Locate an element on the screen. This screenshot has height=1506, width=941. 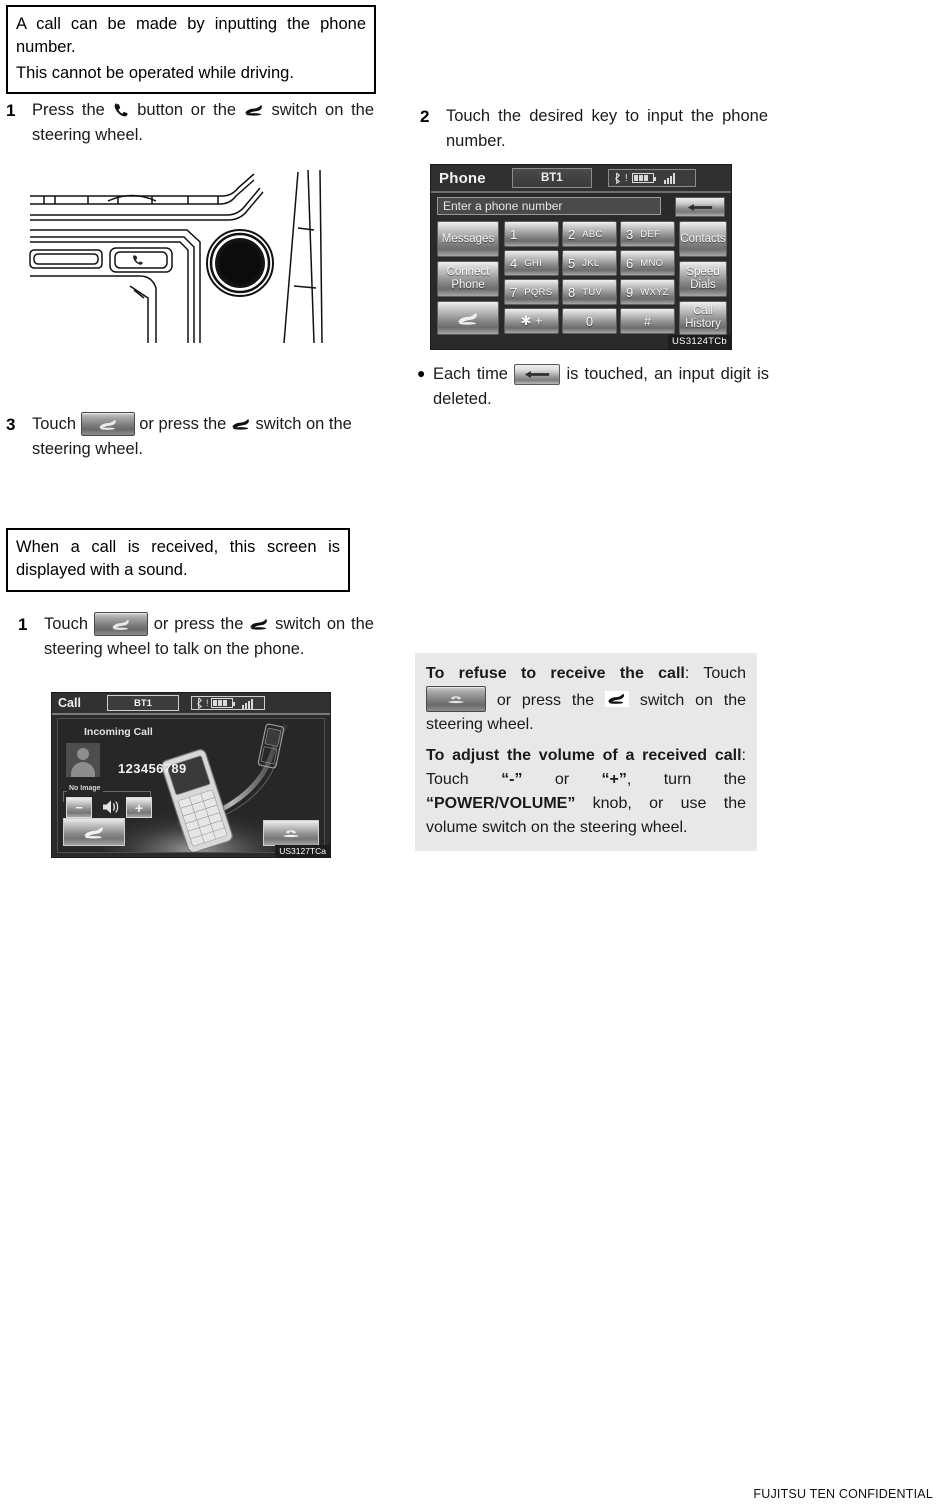
callout-dial-line2: This cannot be operated while driving. is located at coordinates (155, 72).